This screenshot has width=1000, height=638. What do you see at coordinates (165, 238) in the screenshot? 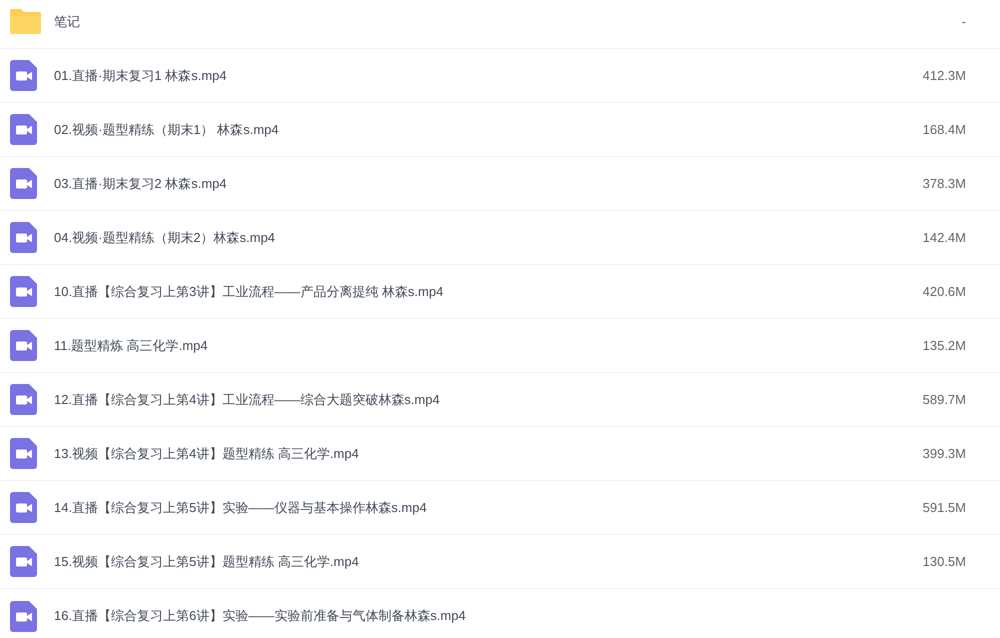
I see `file-name: 04.视频·题型精练（期末2）林森s.mp4` at bounding box center [165, 238].